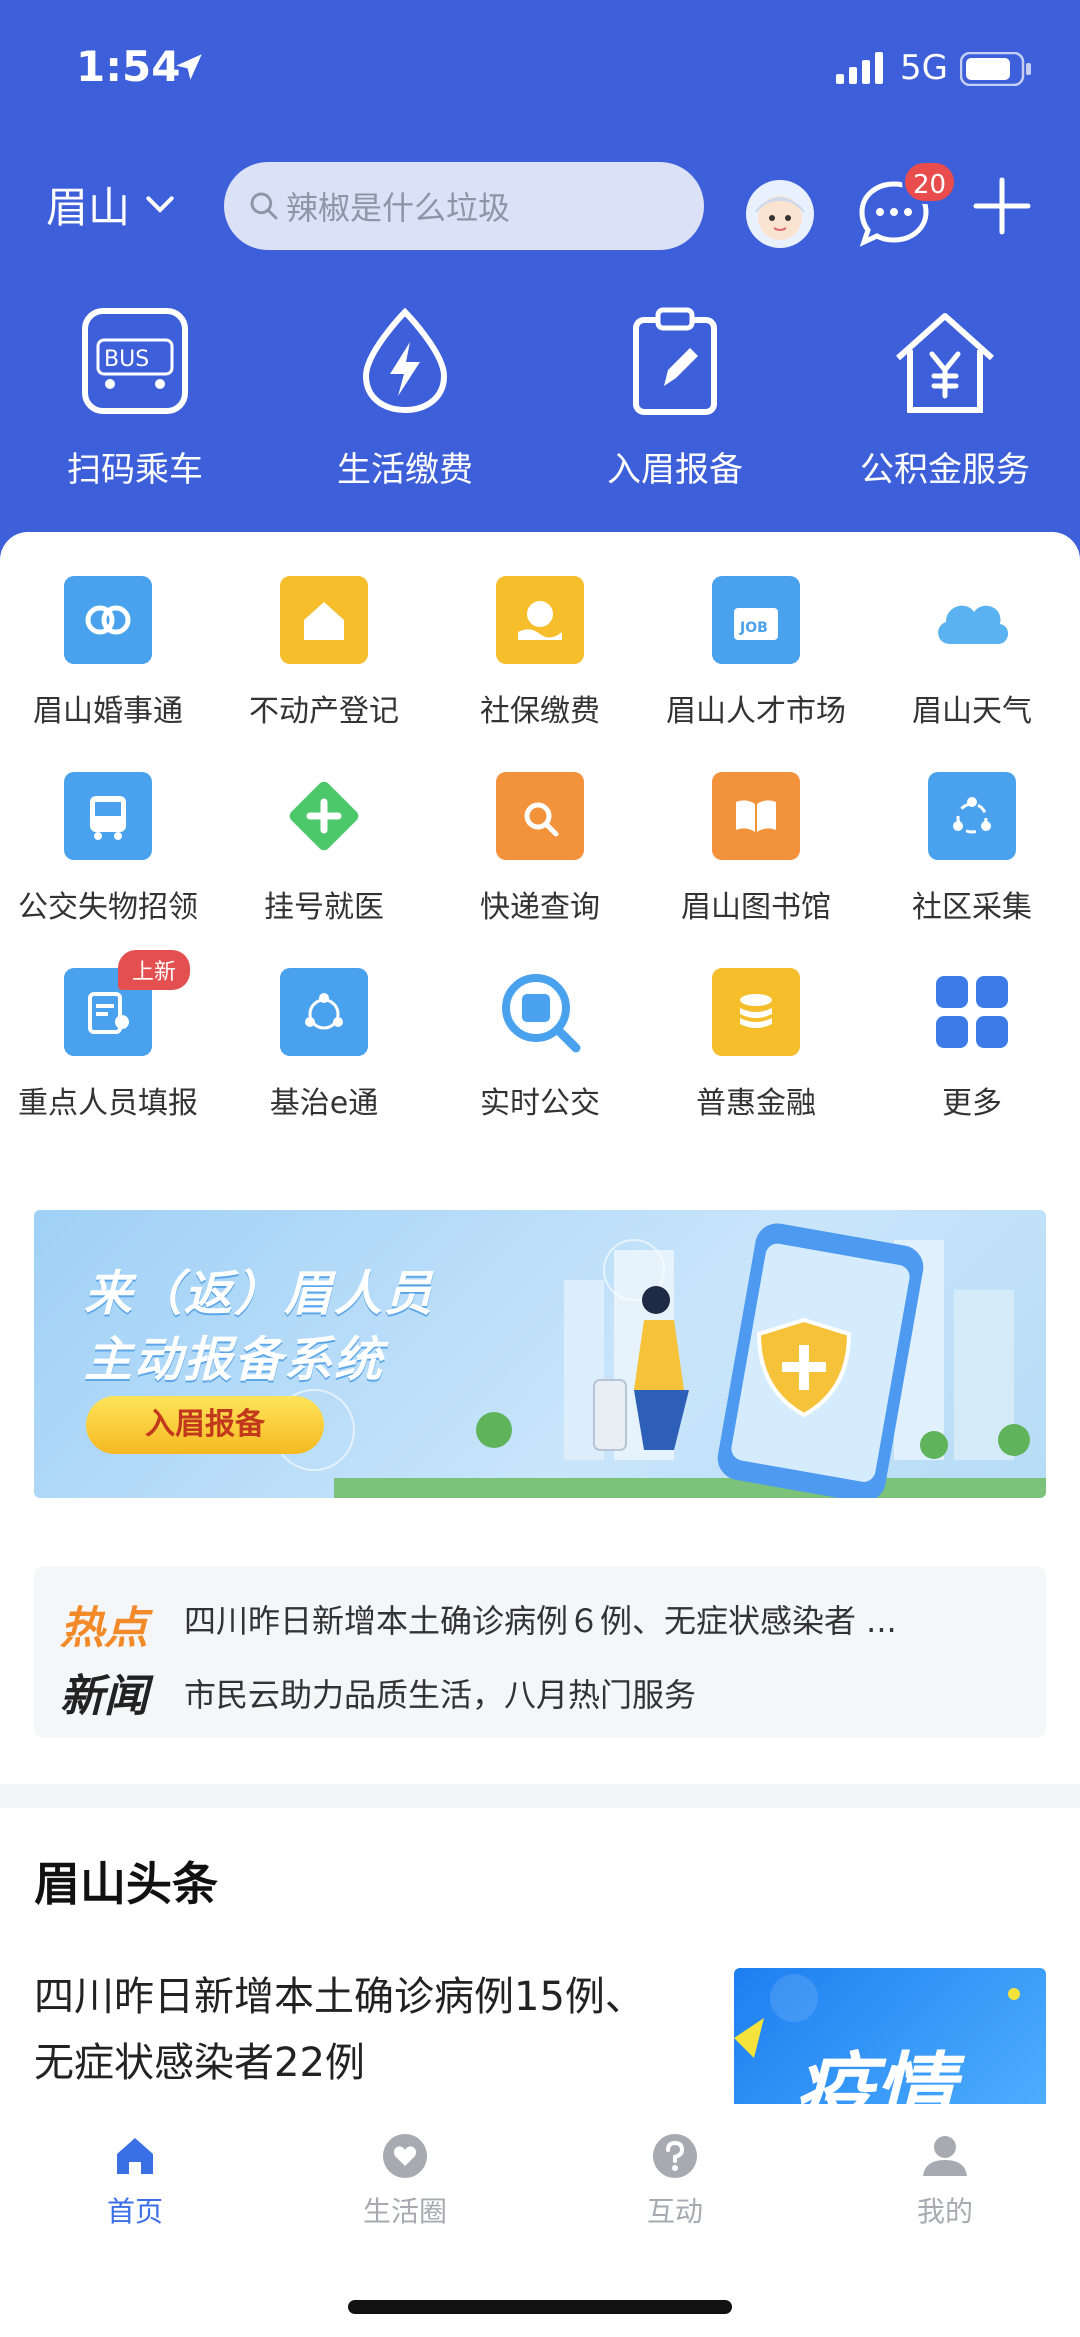 The image size is (1080, 2337). Describe the element at coordinates (674, 2211) in the screenshot. I see `tab-label: 互动` at that location.